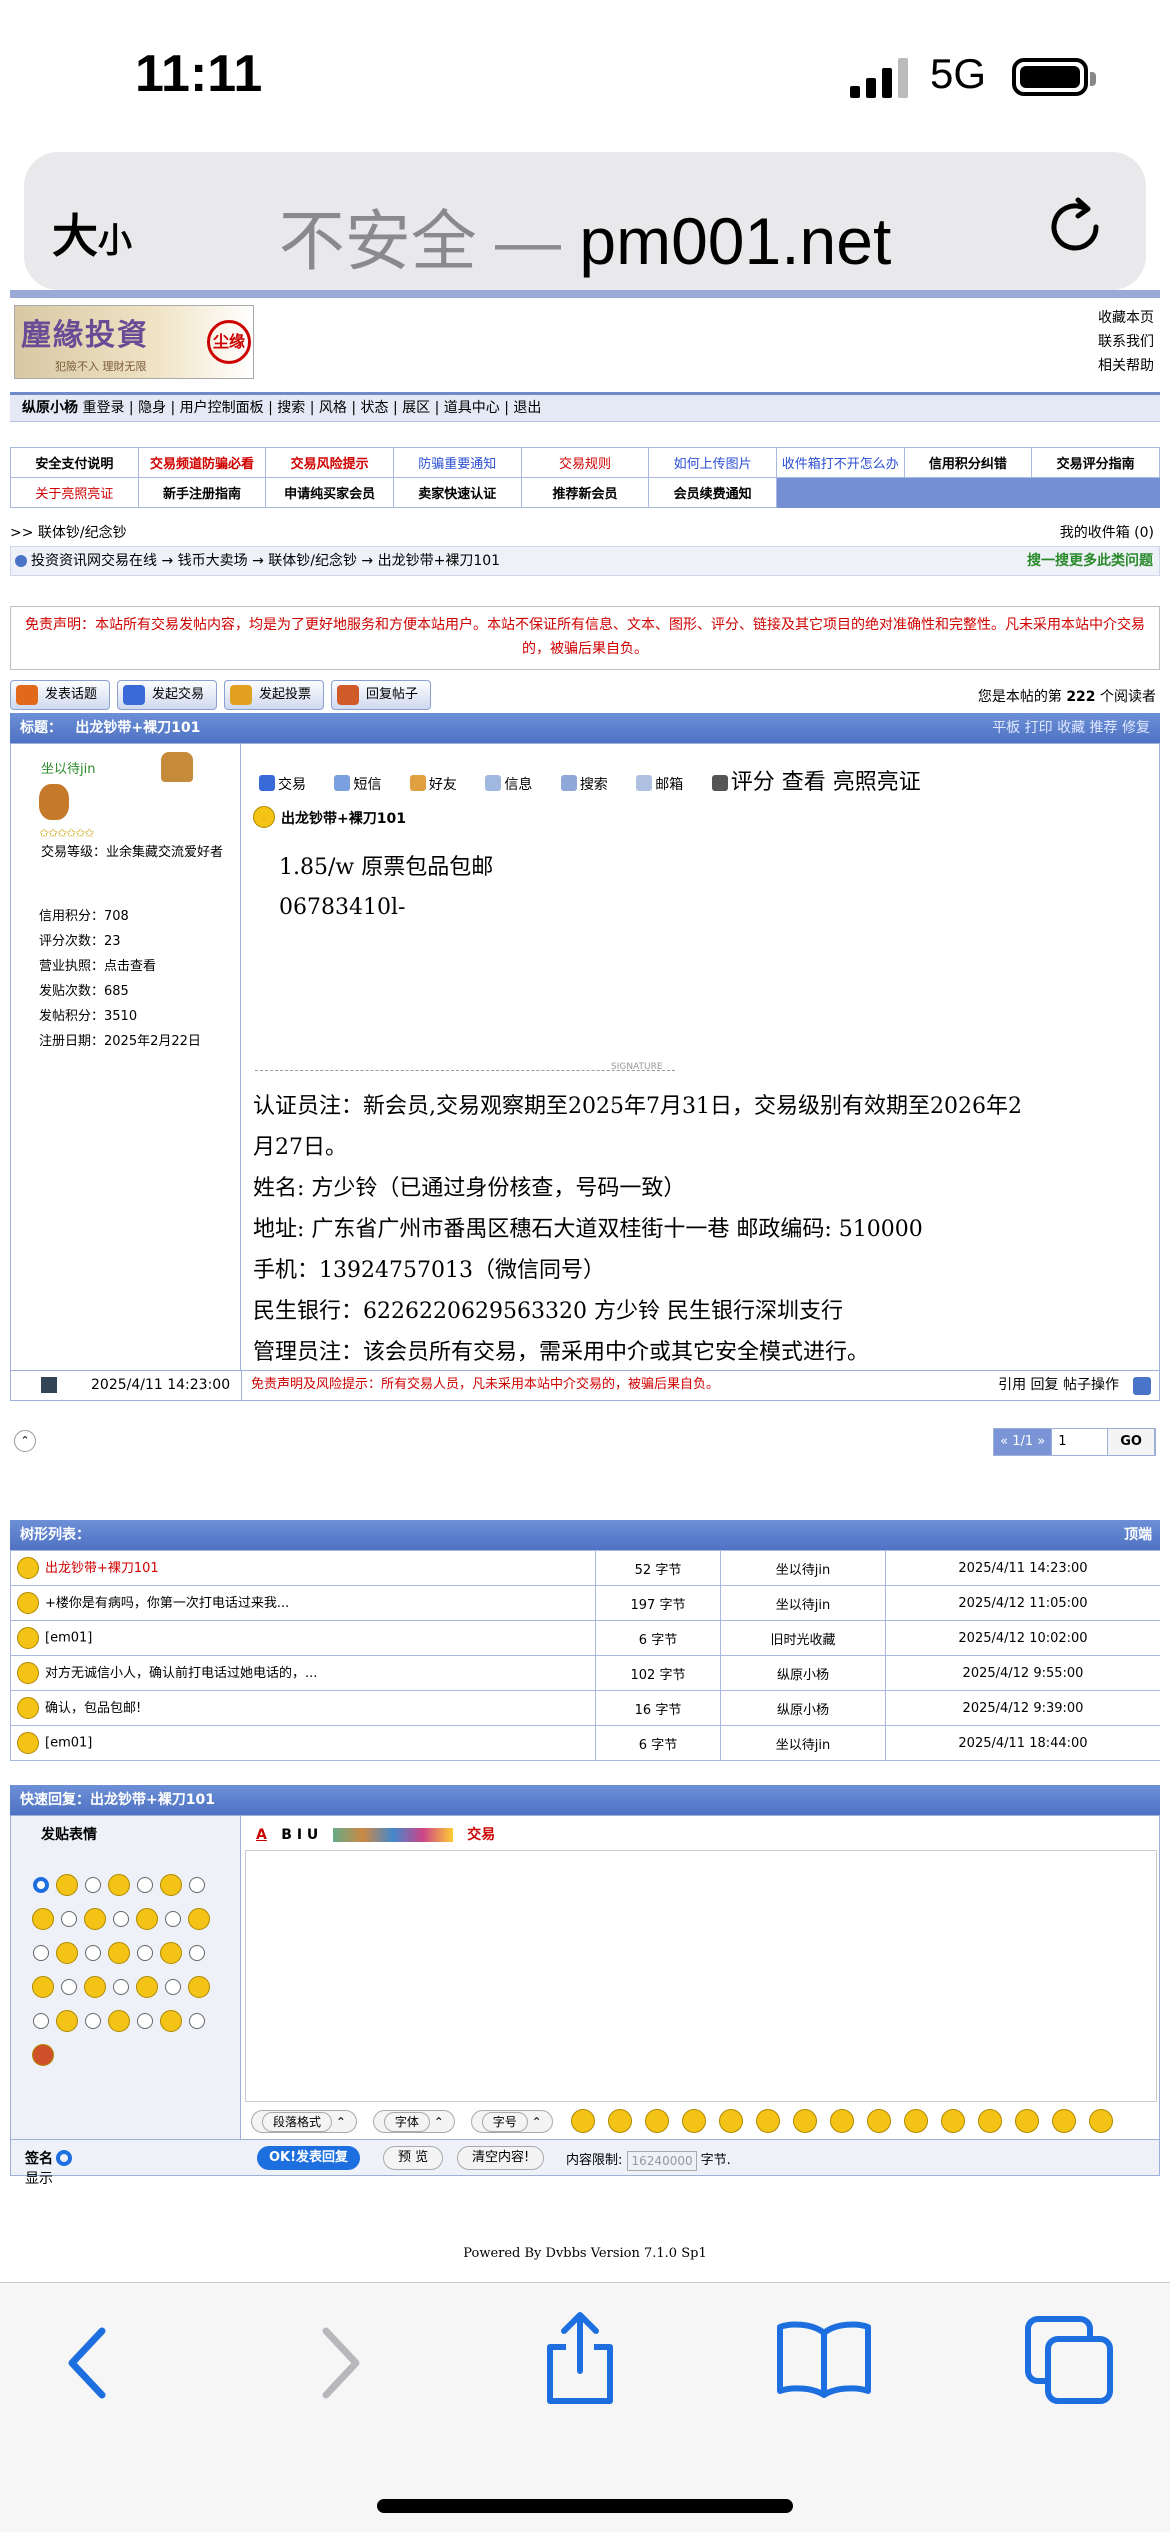 The height and width of the screenshot is (2532, 1170). Describe the element at coordinates (457, 462) in the screenshot. I see `notice-3: 防骗重要通知` at that location.